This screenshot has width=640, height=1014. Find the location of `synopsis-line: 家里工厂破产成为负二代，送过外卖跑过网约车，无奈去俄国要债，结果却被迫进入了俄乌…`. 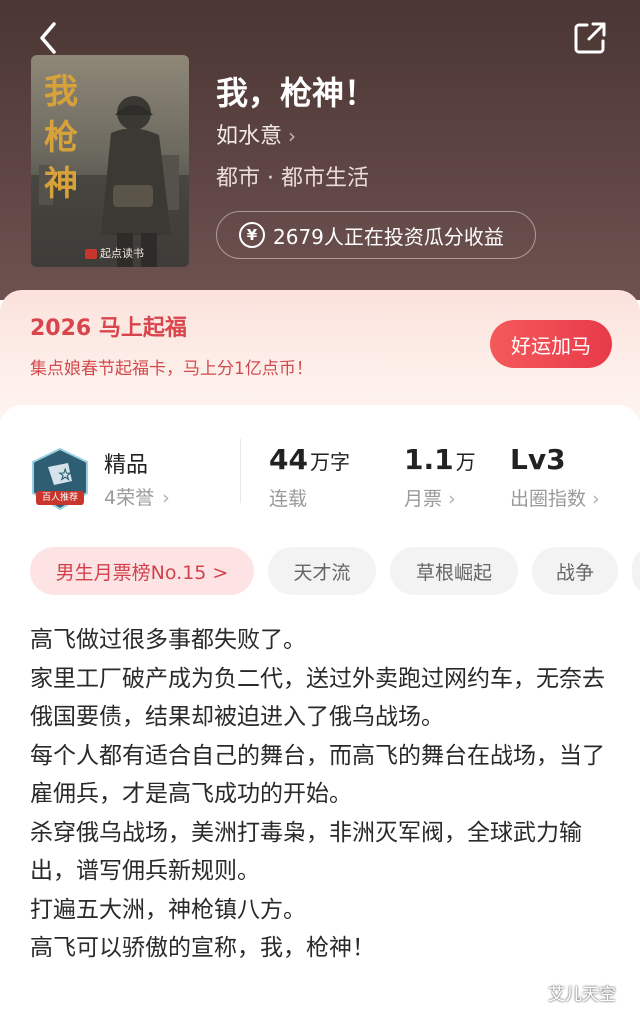

synopsis-line: 家里工厂破产成为负二代，送过外卖跑过网约车，无奈去俄国要债，结果却被迫进入了俄乌… is located at coordinates (317, 698).